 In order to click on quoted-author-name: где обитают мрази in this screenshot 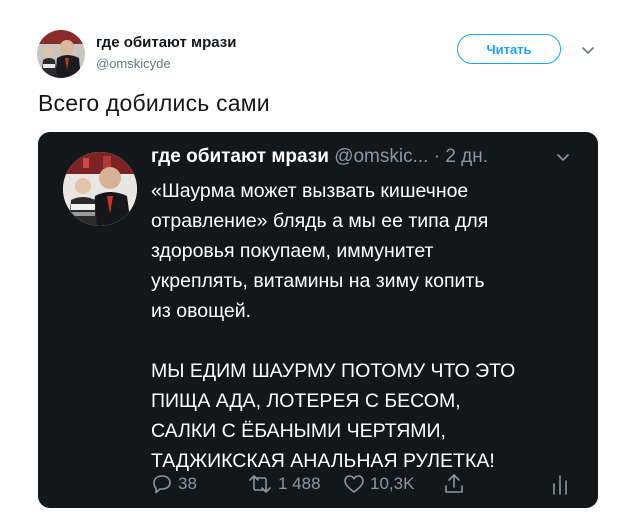, I will do `click(240, 156)`.